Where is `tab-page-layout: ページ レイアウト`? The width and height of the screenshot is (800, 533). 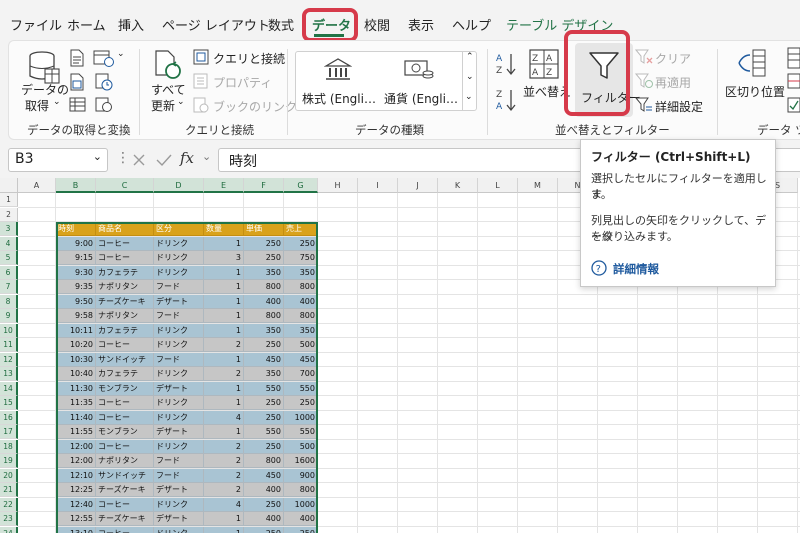 tab-page-layout: ページ レイアウト is located at coordinates (216, 24).